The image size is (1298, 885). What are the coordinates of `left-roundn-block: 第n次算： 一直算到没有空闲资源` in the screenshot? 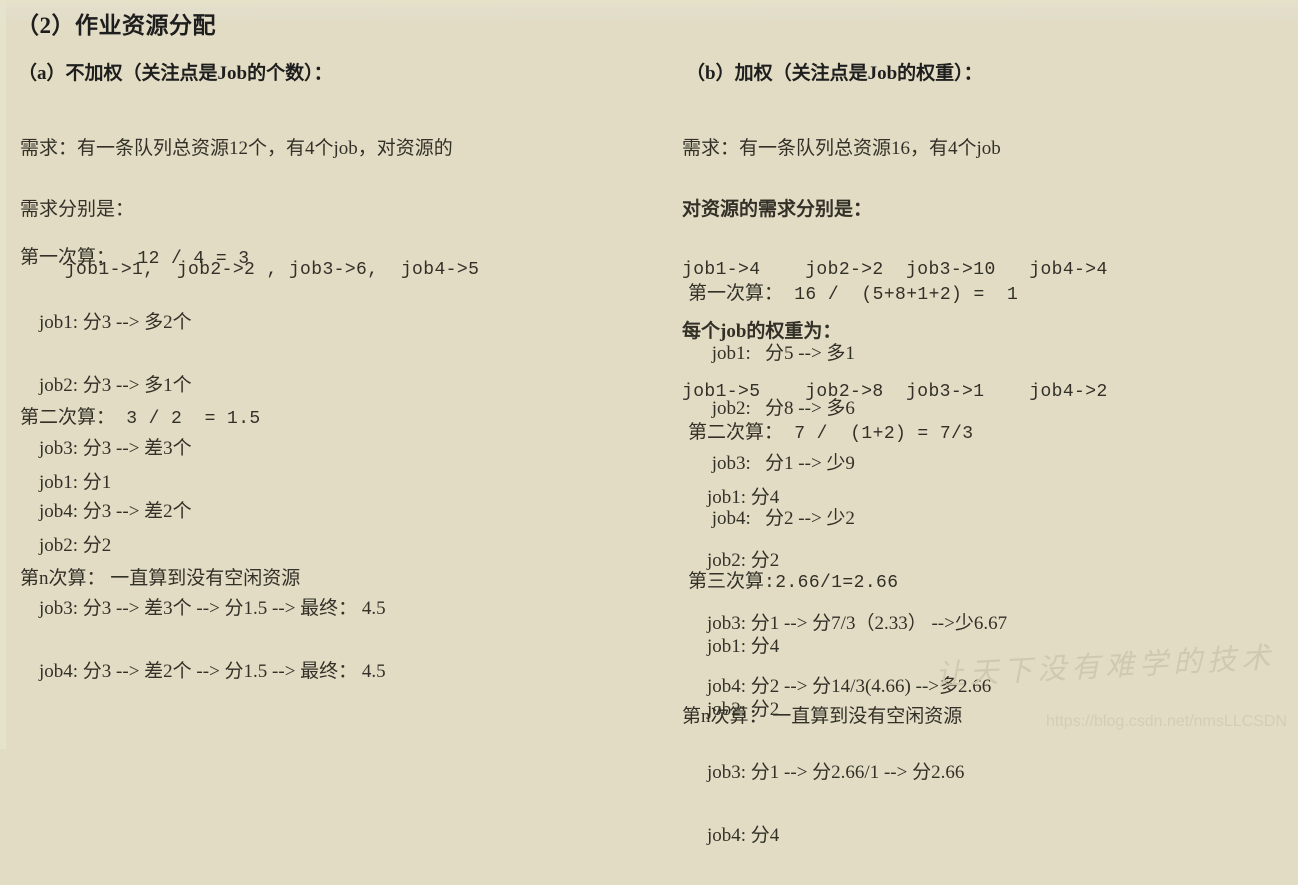 It's located at (160, 576).